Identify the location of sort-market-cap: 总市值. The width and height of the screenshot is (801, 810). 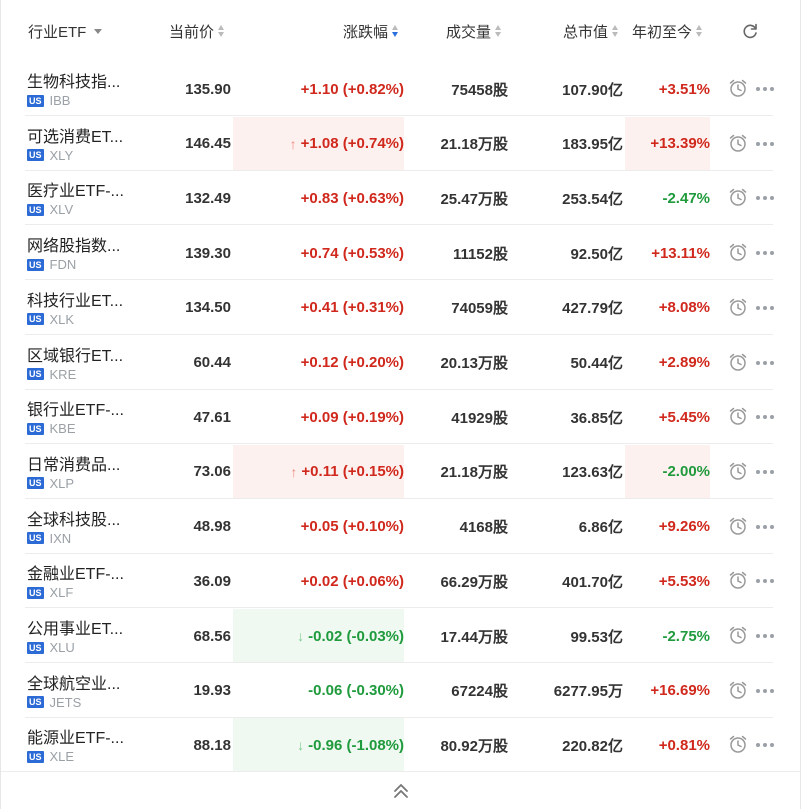
(591, 31).